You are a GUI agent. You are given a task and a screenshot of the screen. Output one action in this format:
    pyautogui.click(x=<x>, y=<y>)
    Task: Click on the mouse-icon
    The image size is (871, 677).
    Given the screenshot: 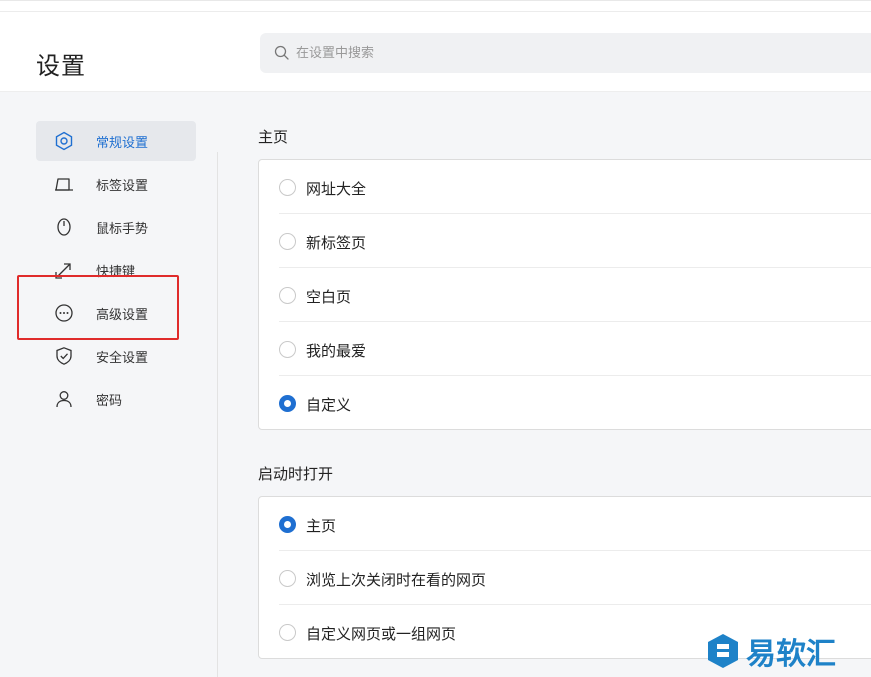 What is the action you would take?
    pyautogui.click(x=64, y=227)
    